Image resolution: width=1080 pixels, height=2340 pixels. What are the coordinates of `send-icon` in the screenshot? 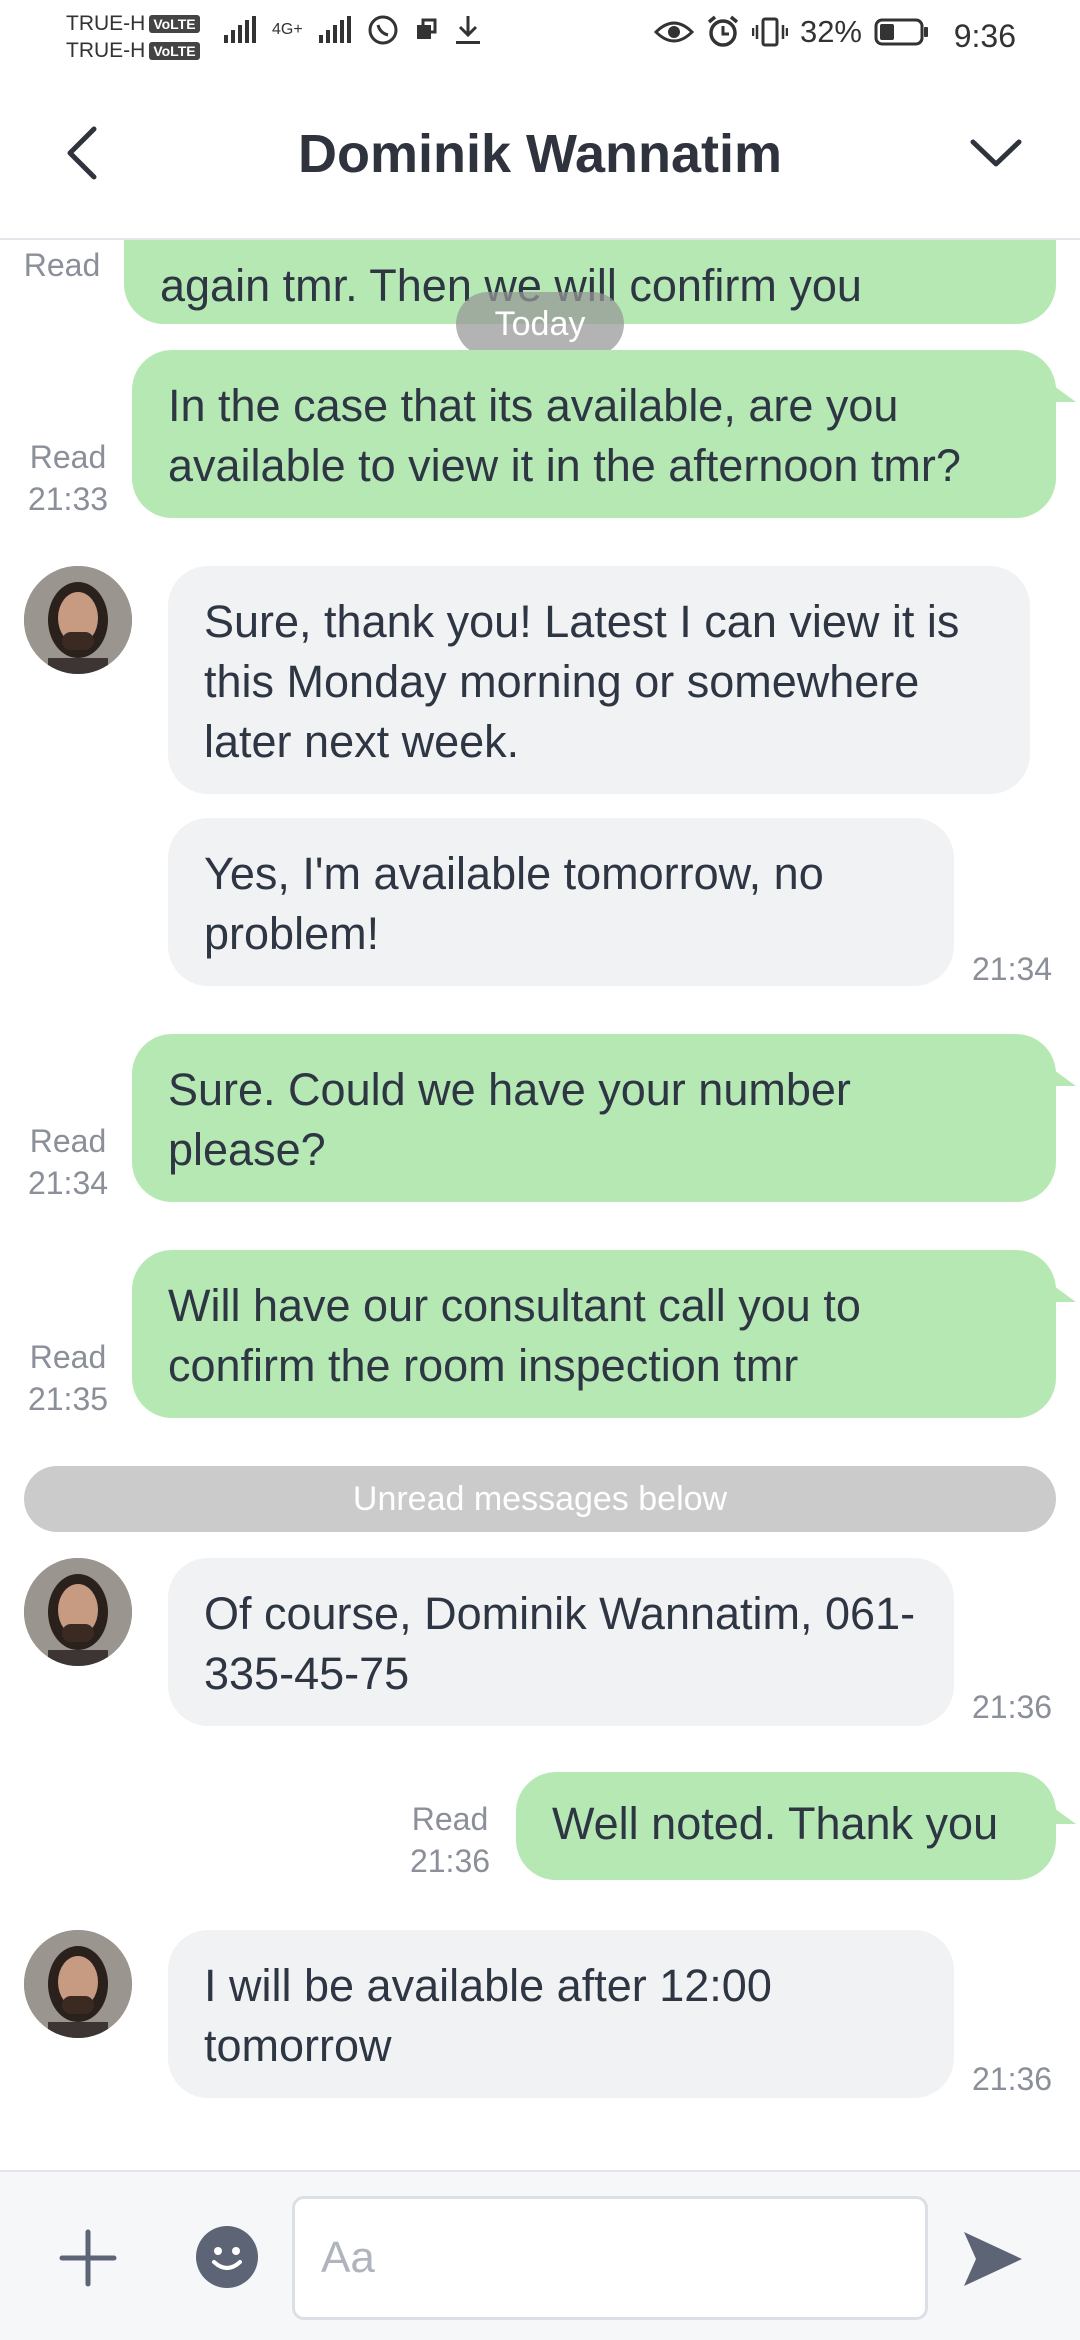 It's located at (993, 2259).